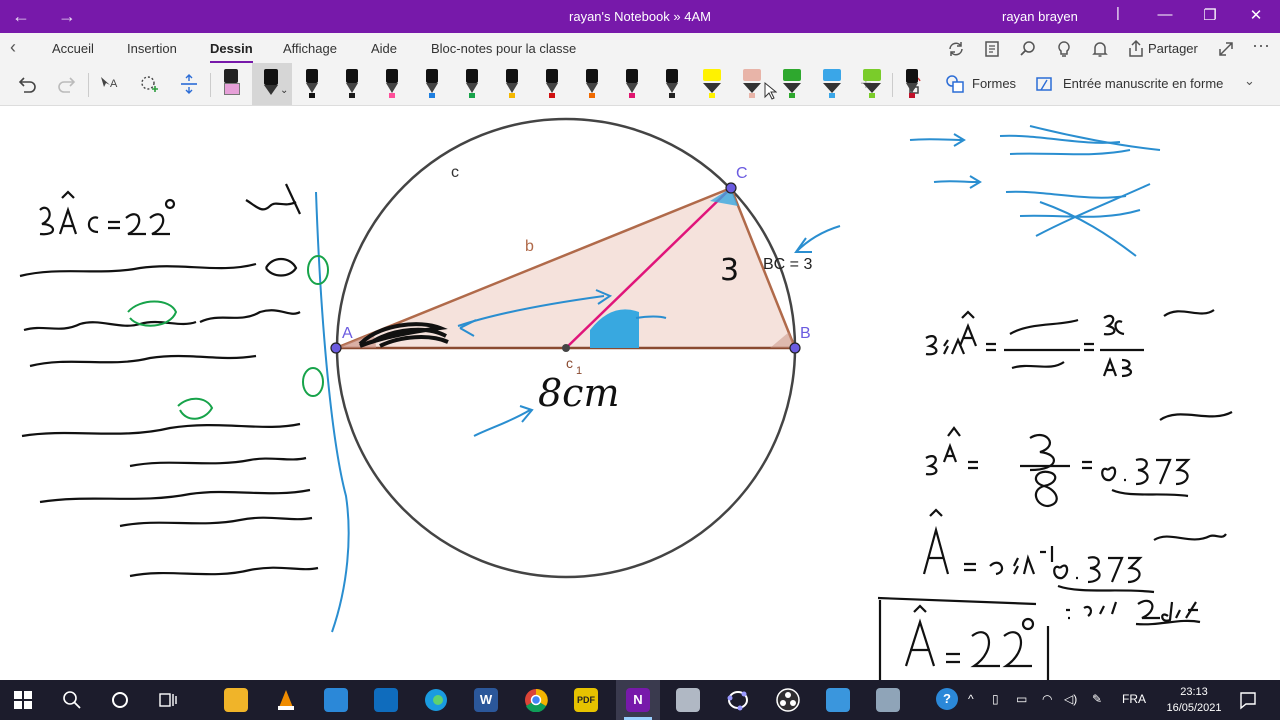 This screenshot has width=1280, height=720. What do you see at coordinates (795, 348) in the screenshot?
I see `vertex-b` at bounding box center [795, 348].